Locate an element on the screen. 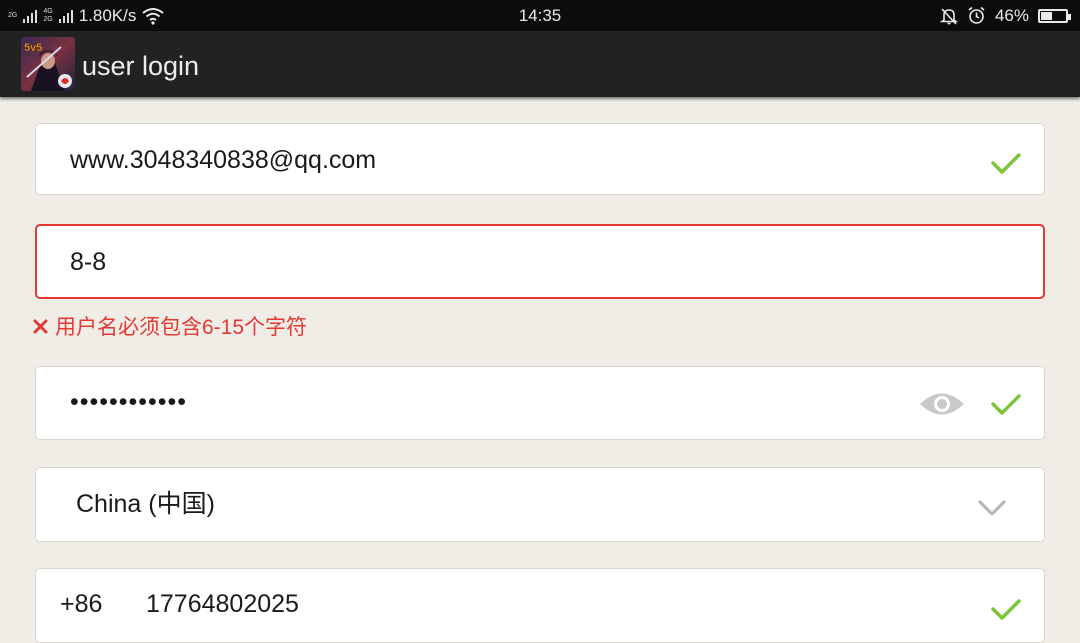 Image resolution: width=1080 pixels, height=643 pixels. password-value: •••••••••••• is located at coordinates (128, 403).